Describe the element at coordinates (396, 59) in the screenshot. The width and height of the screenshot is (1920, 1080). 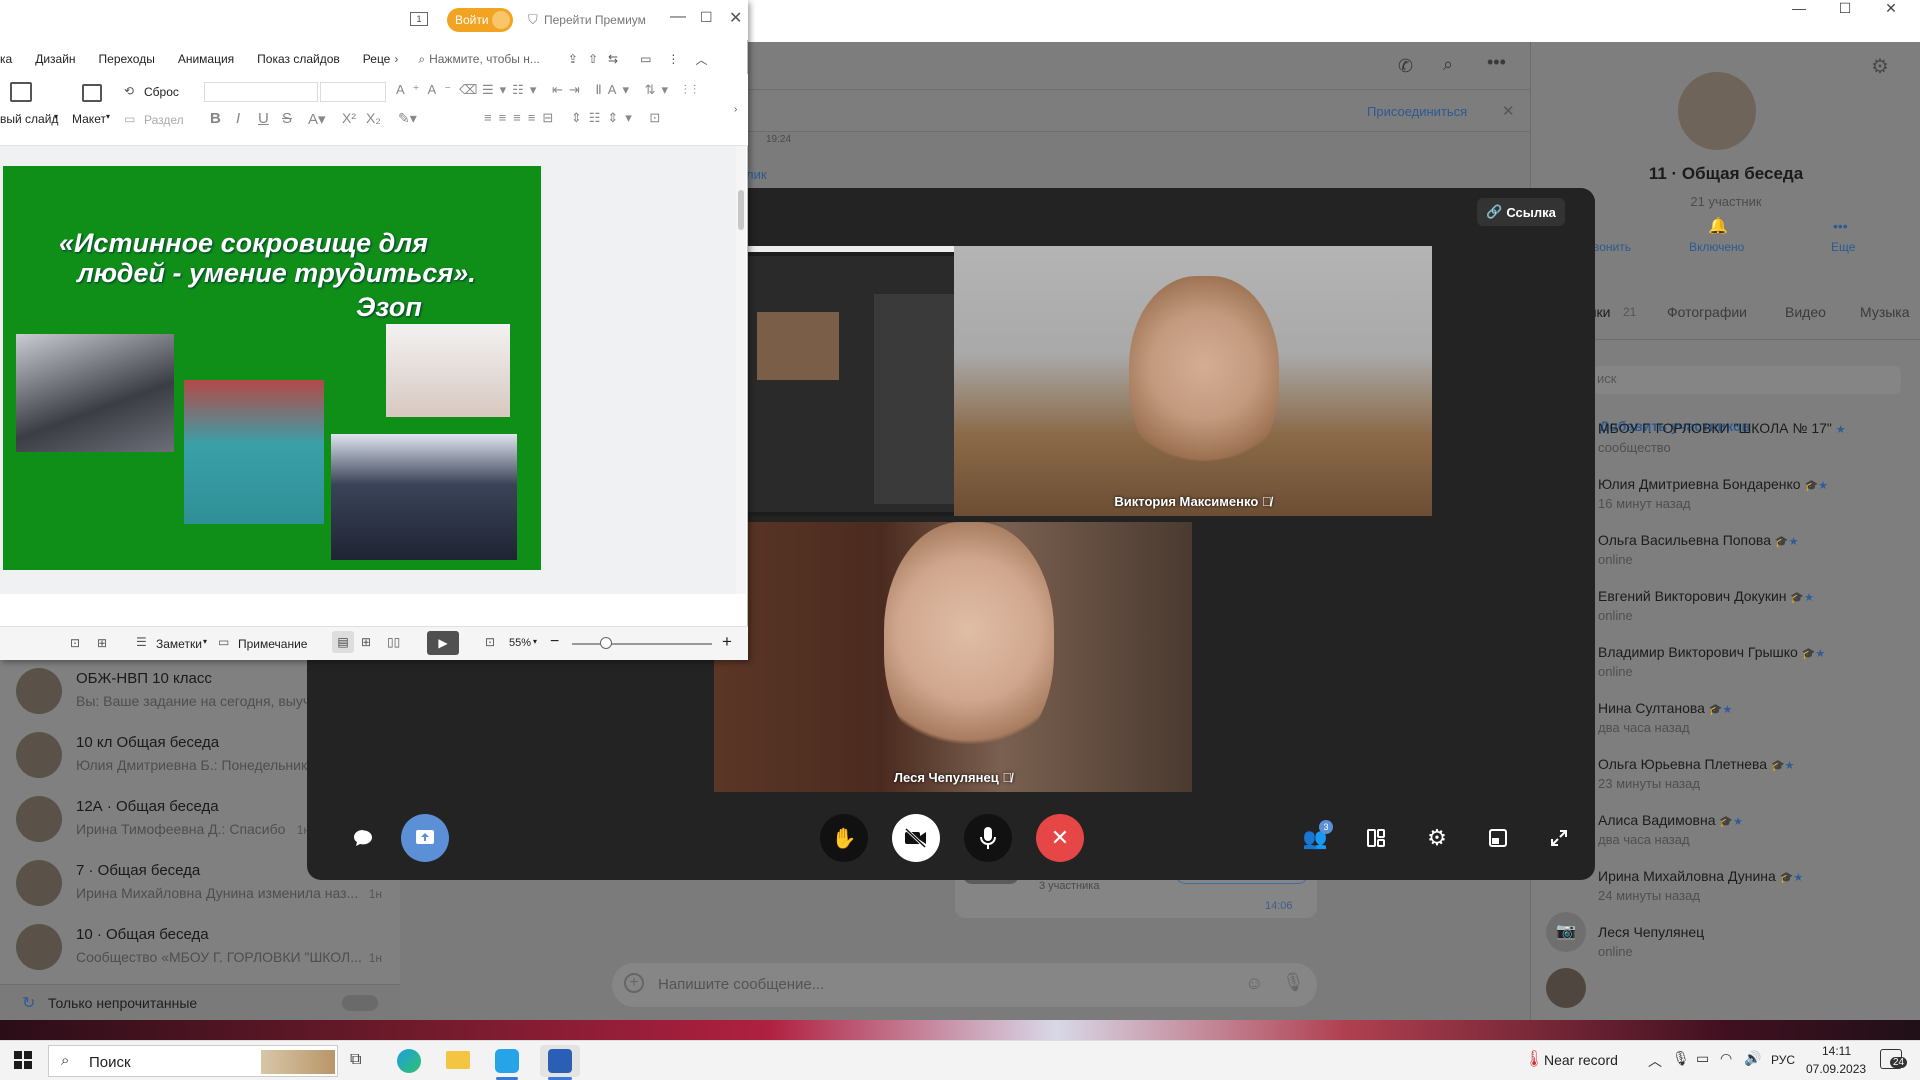
I see `chevron-right-icon: ›` at that location.